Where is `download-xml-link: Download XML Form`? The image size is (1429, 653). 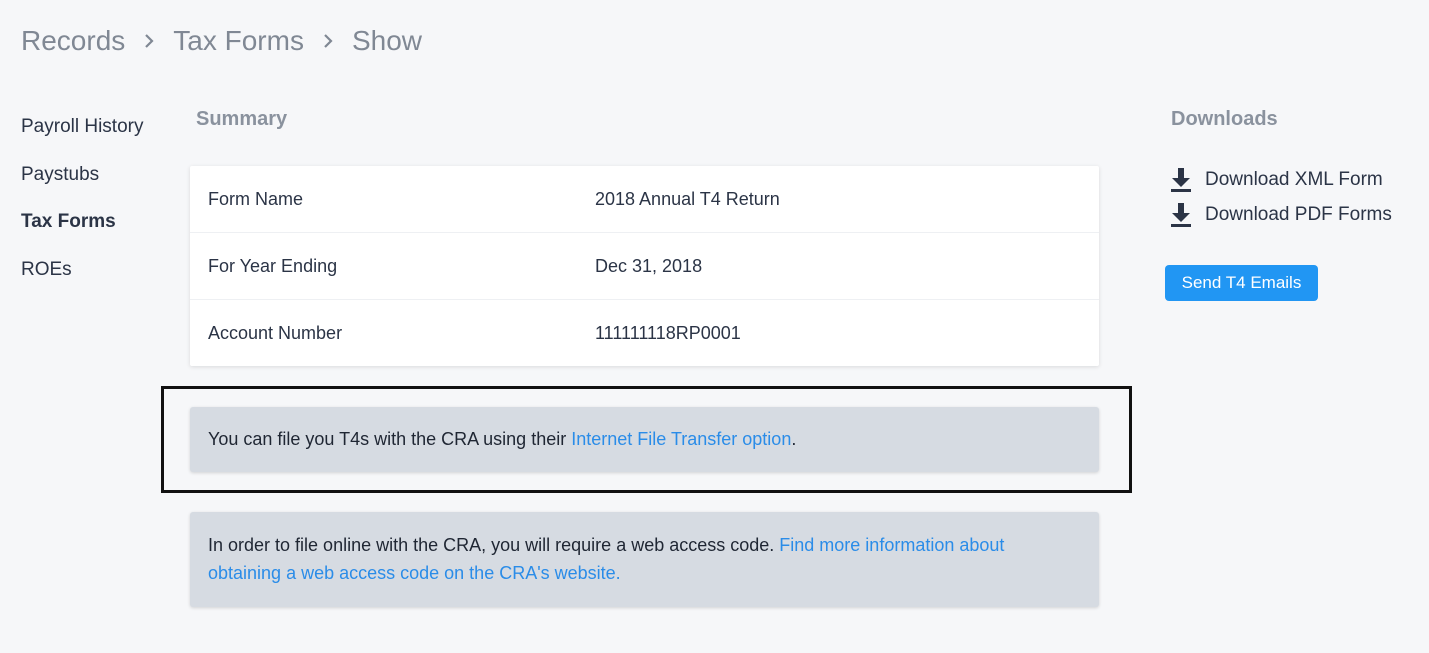 download-xml-link: Download XML Form is located at coordinates (1276, 180).